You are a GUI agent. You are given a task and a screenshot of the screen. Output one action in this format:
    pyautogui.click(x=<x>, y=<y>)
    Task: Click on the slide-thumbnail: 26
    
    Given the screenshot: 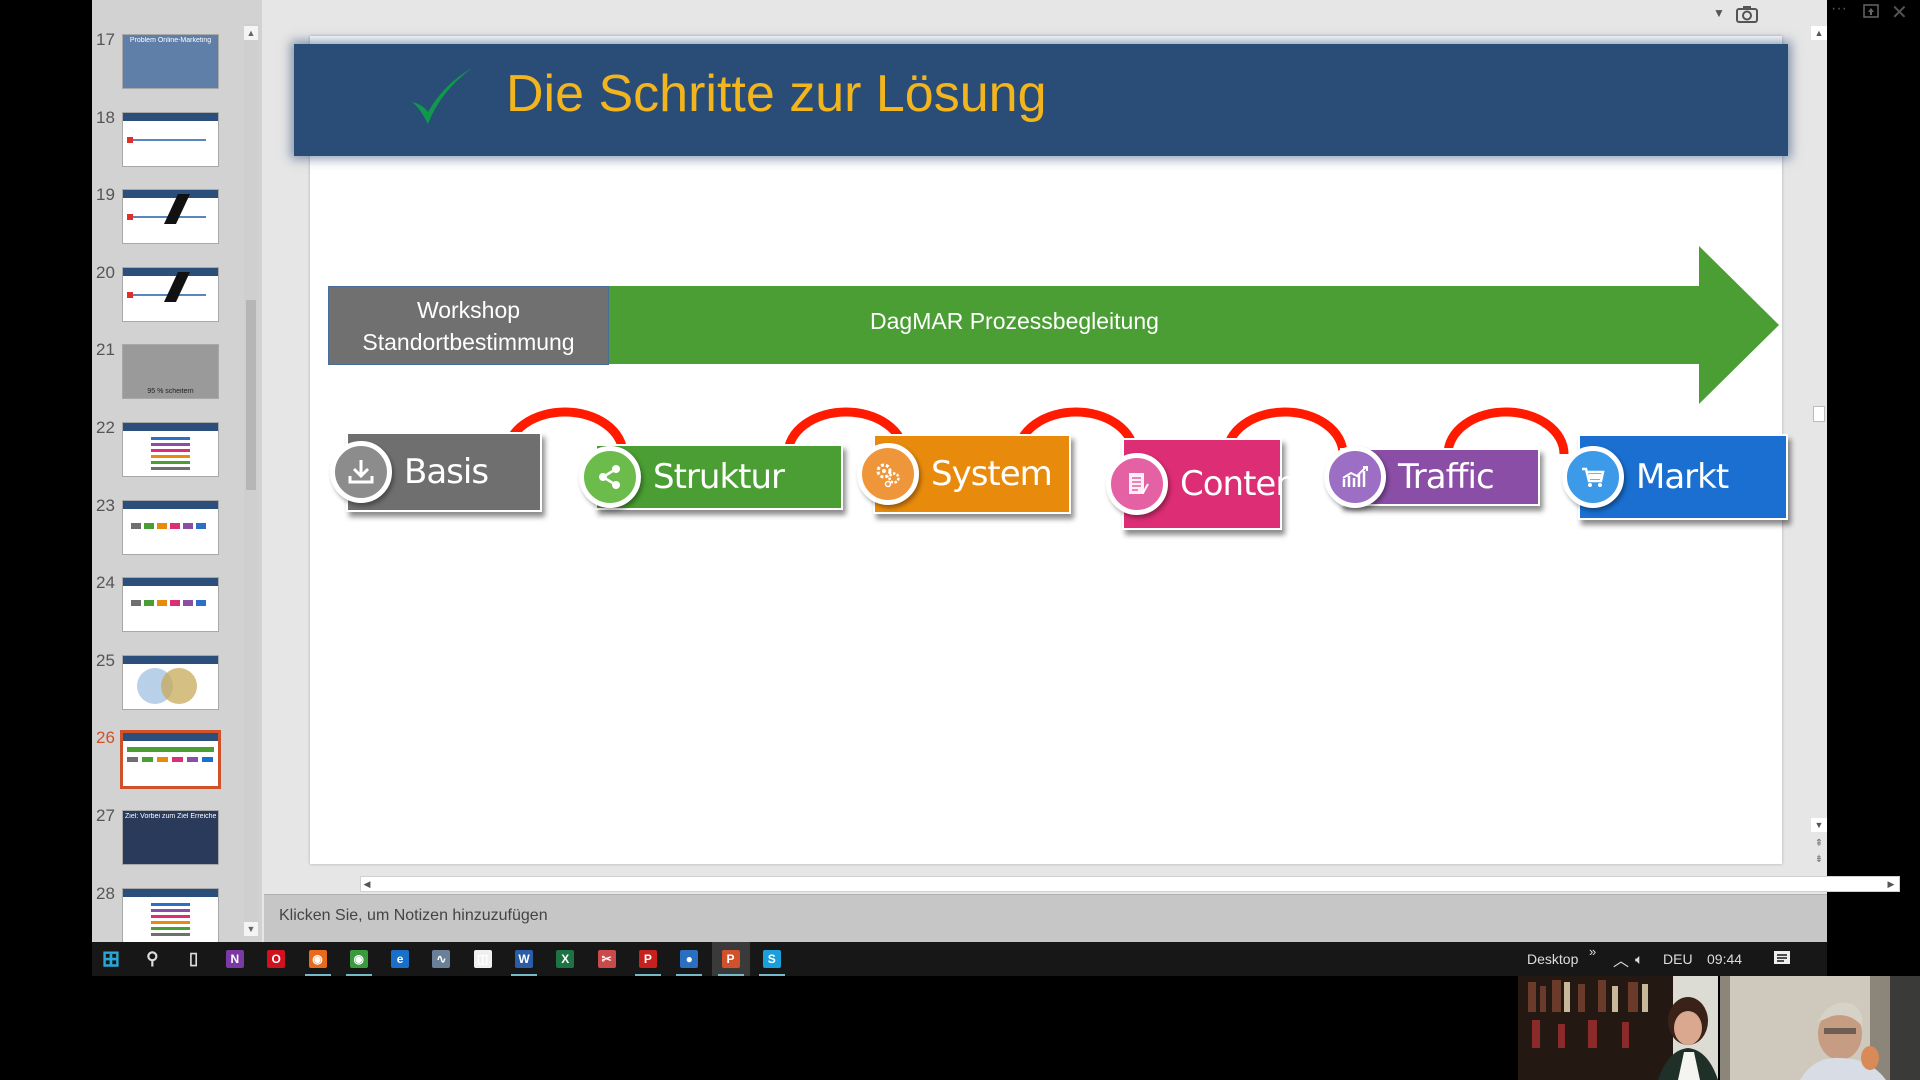 What is the action you would take?
    pyautogui.click(x=167, y=763)
    